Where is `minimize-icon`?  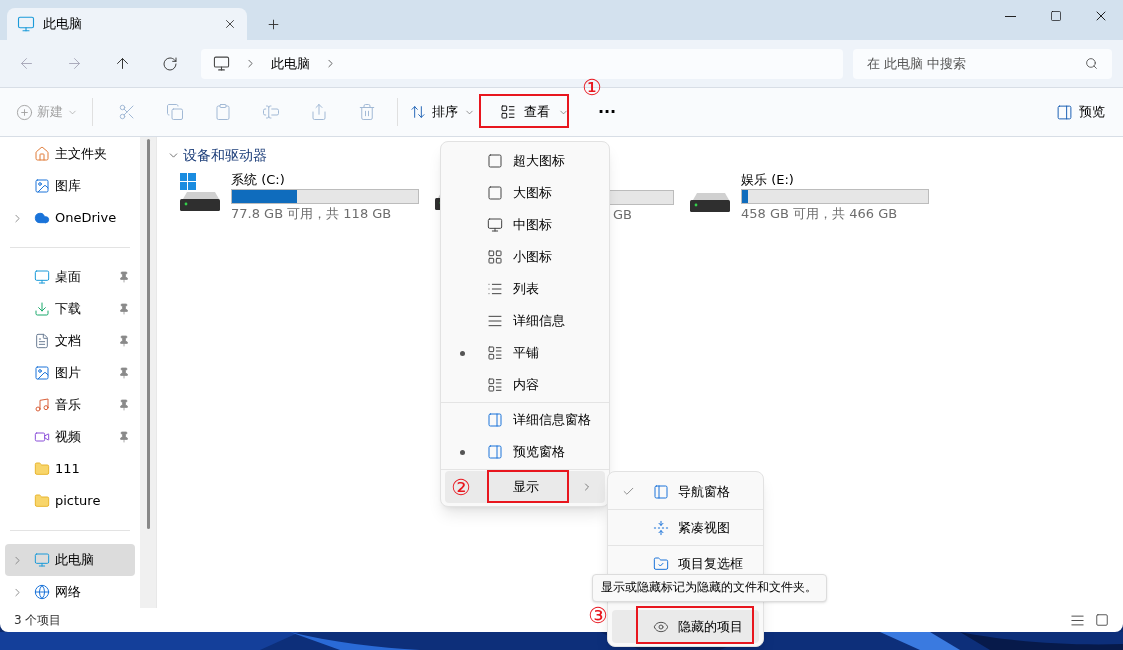
minimize-icon is located at coordinates (1010, 16).